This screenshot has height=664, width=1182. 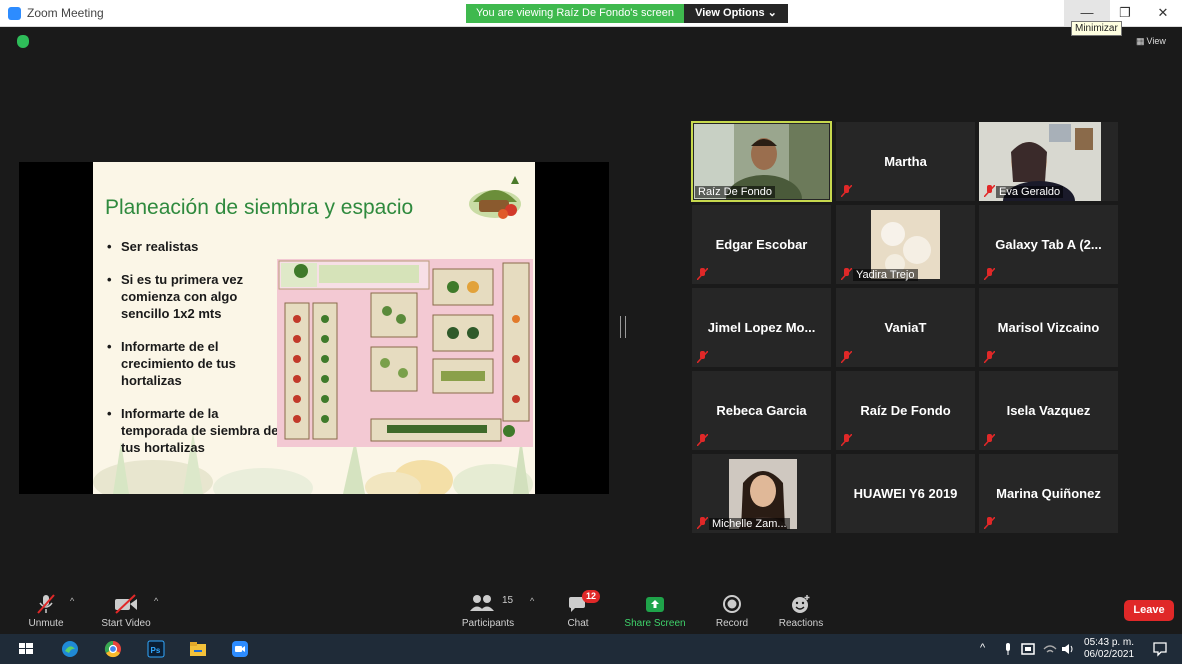 I want to click on participant-tile: Edgar Escobar, so click(x=761, y=244).